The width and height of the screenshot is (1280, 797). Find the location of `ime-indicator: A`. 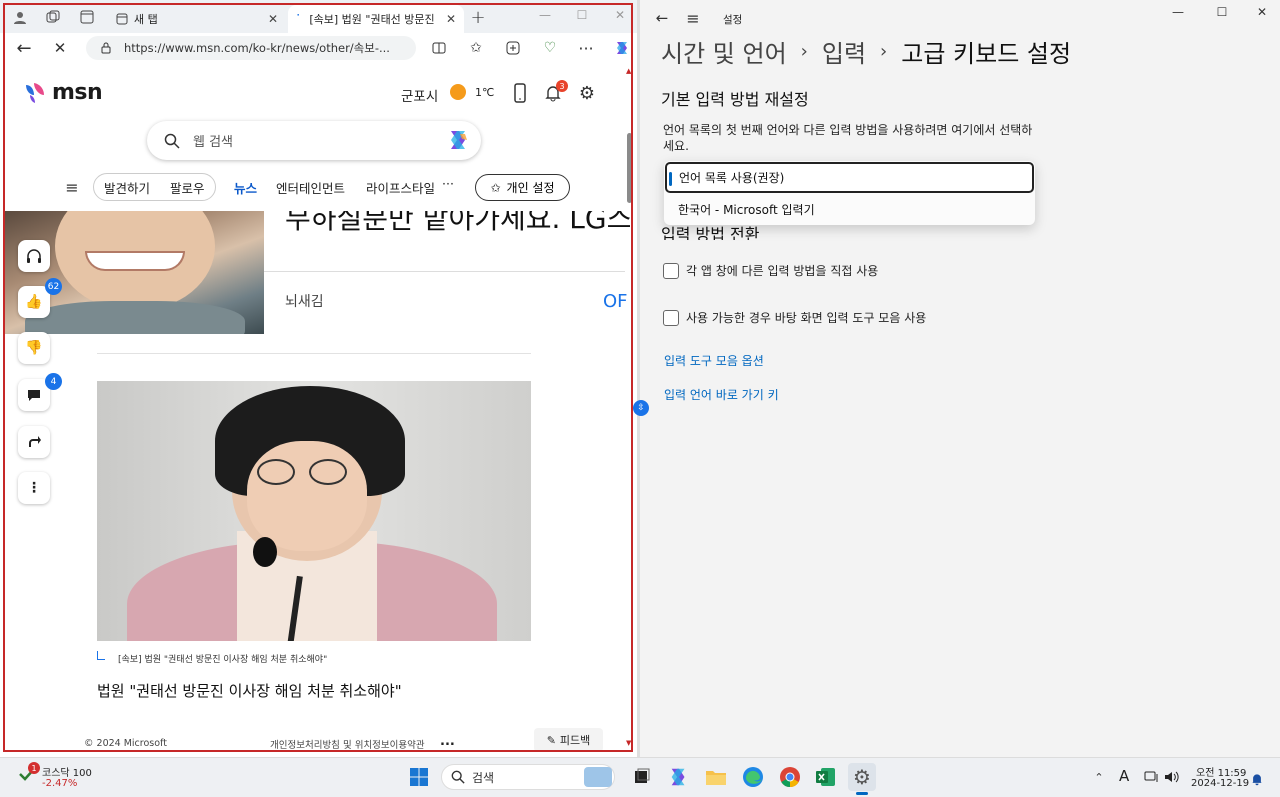

ime-indicator: A is located at coordinates (1124, 776).